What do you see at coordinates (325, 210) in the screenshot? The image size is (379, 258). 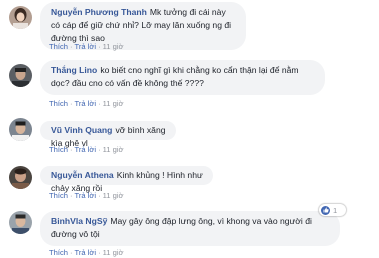 I see `thumbs-up-icon` at bounding box center [325, 210].